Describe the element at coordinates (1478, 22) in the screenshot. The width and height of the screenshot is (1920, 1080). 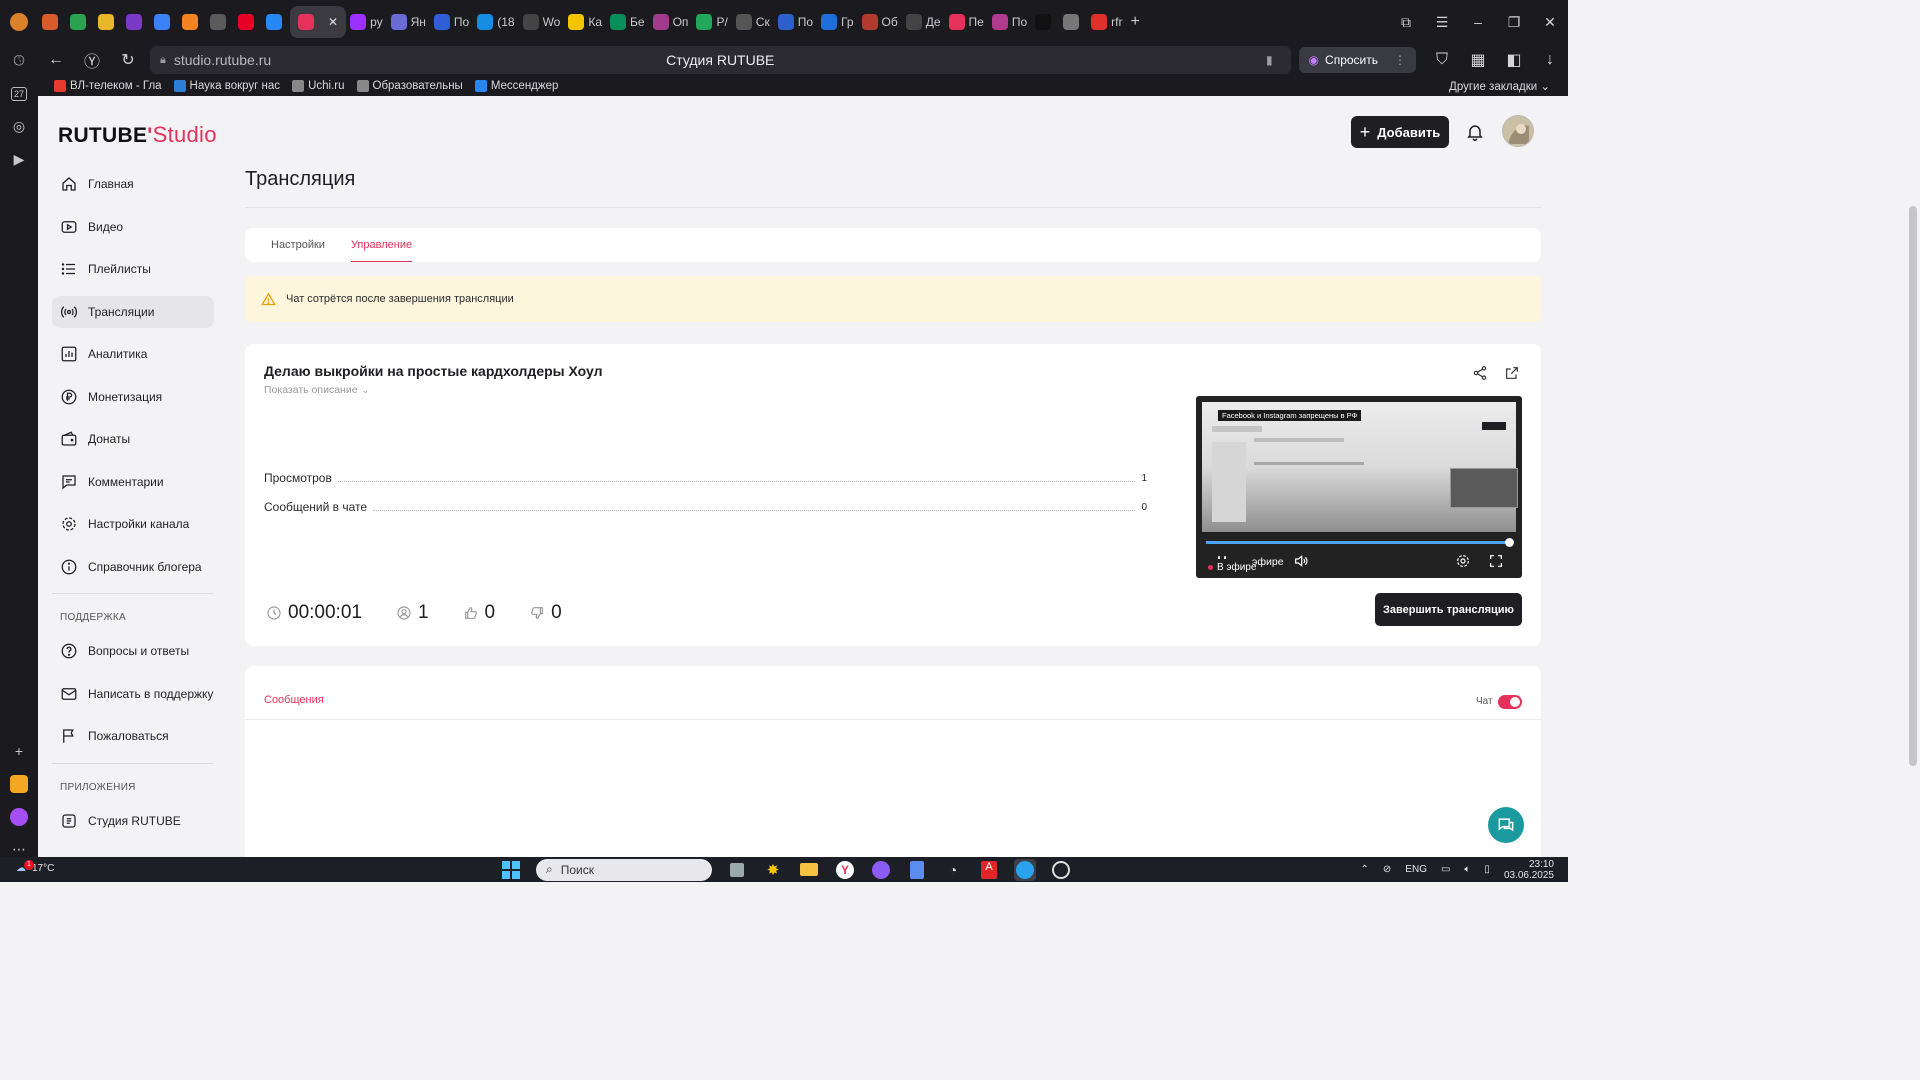
I see `minimize-icon: –` at that location.